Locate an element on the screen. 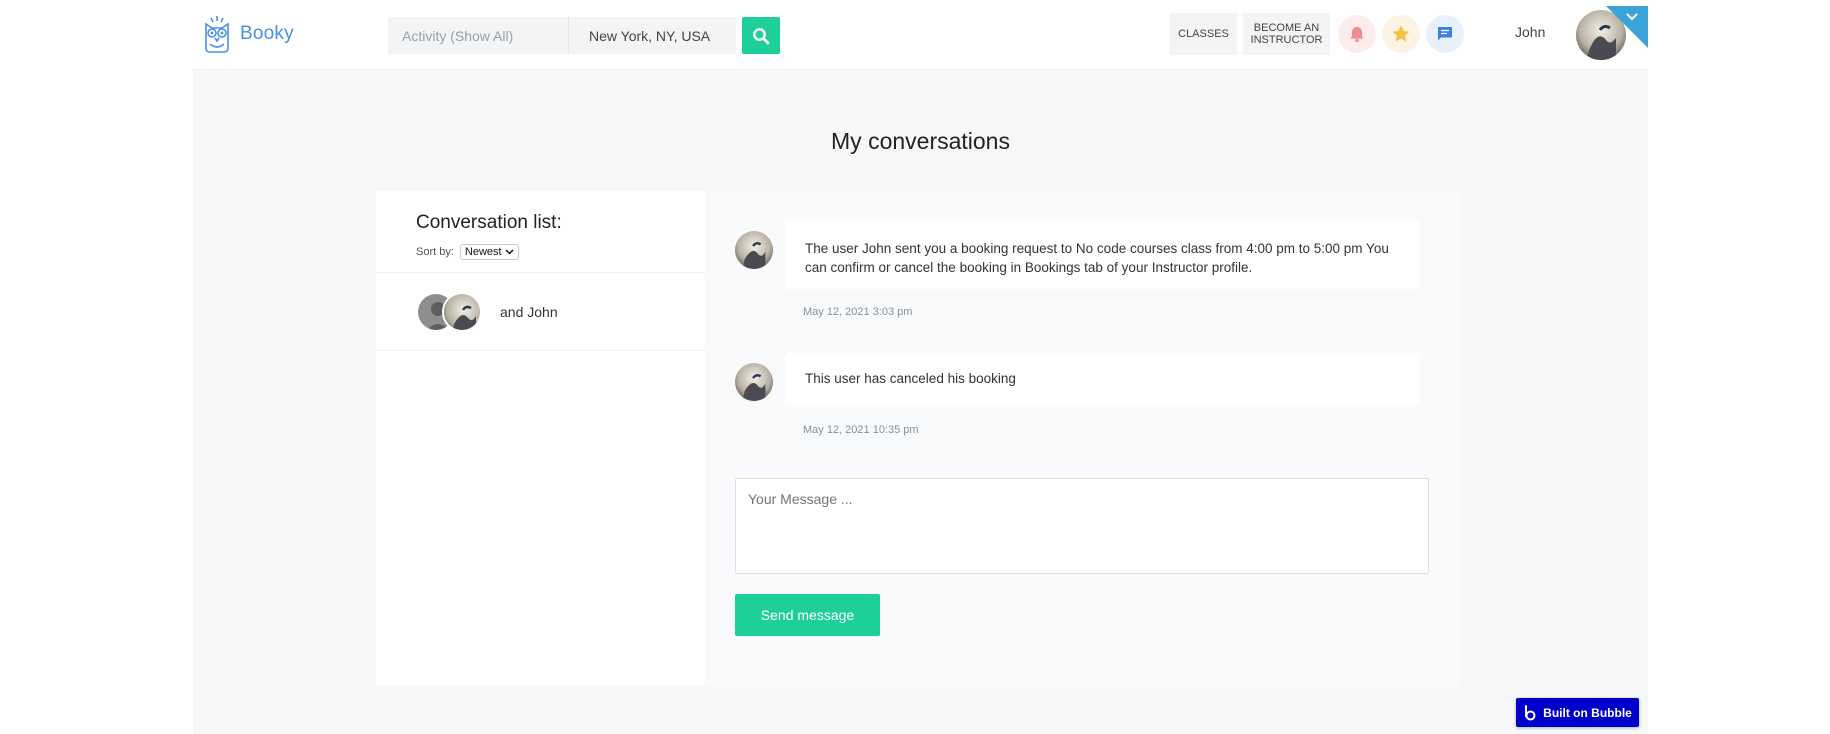 The image size is (1830, 734). search-icon is located at coordinates (761, 35).